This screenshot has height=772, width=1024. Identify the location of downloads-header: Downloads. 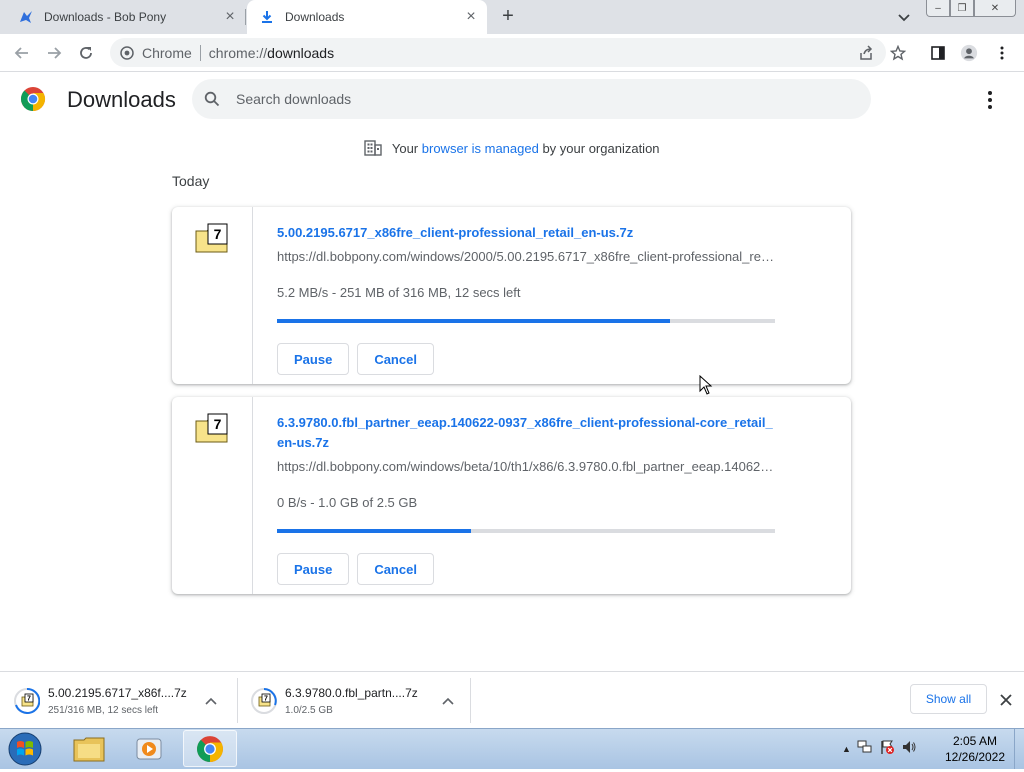
(512, 100).